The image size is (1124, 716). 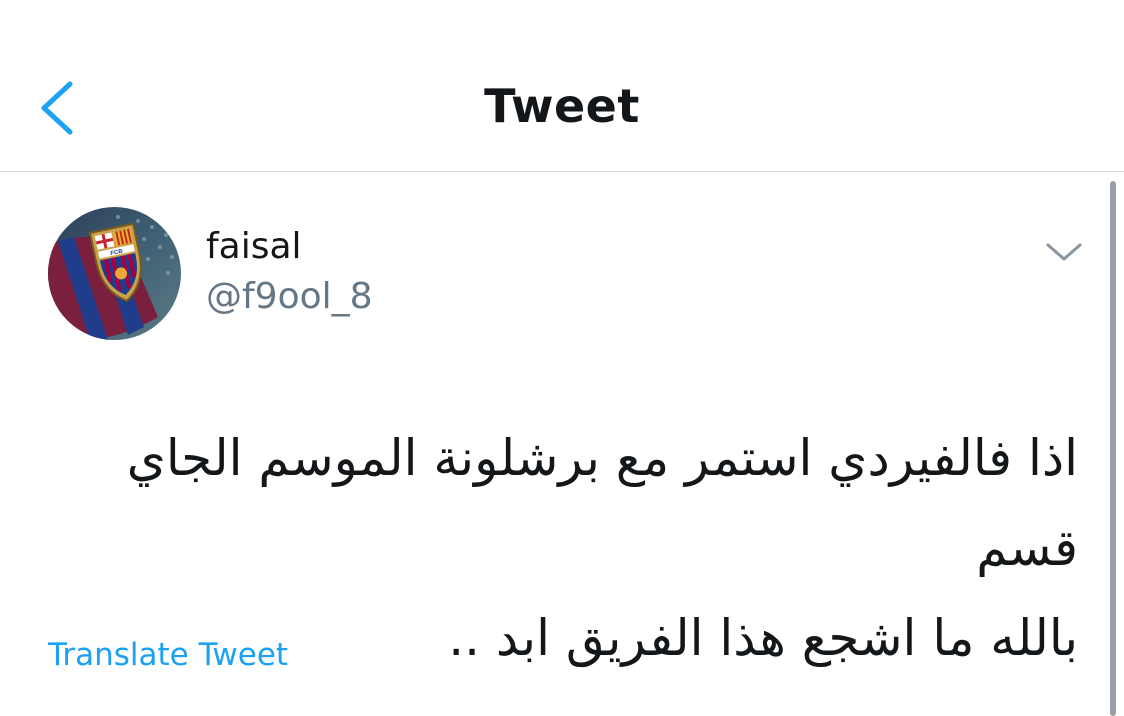 What do you see at coordinates (168, 655) in the screenshot?
I see `translate-tweet-link: Translate Tweet` at bounding box center [168, 655].